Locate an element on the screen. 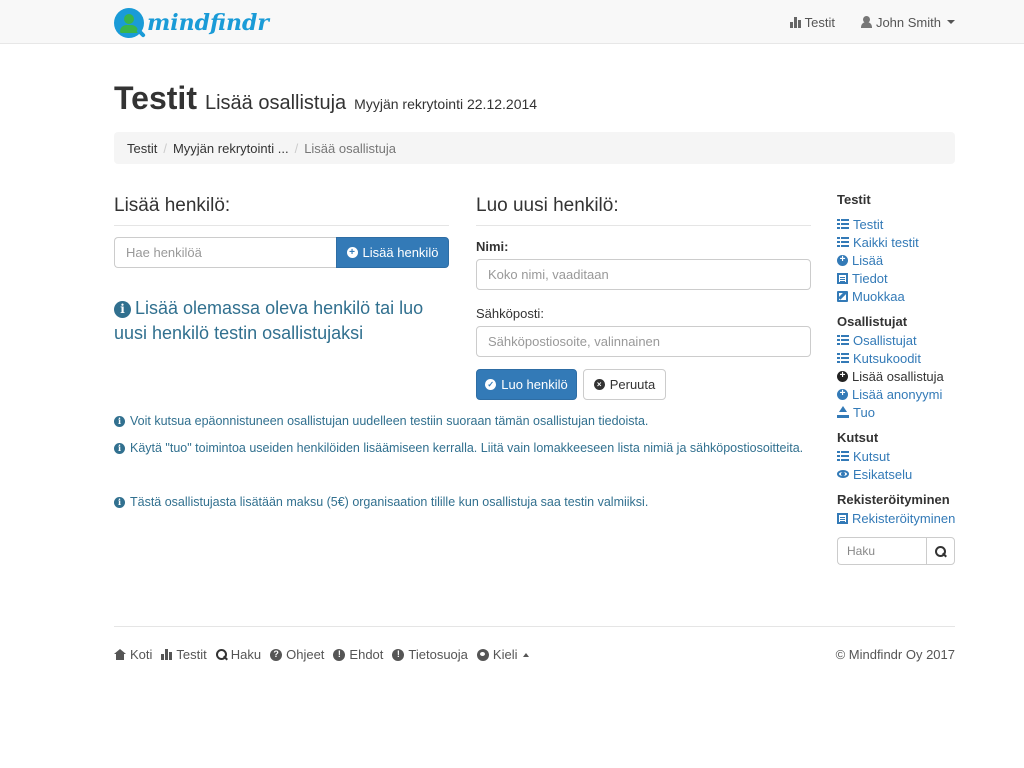  email-field is located at coordinates (643, 341).